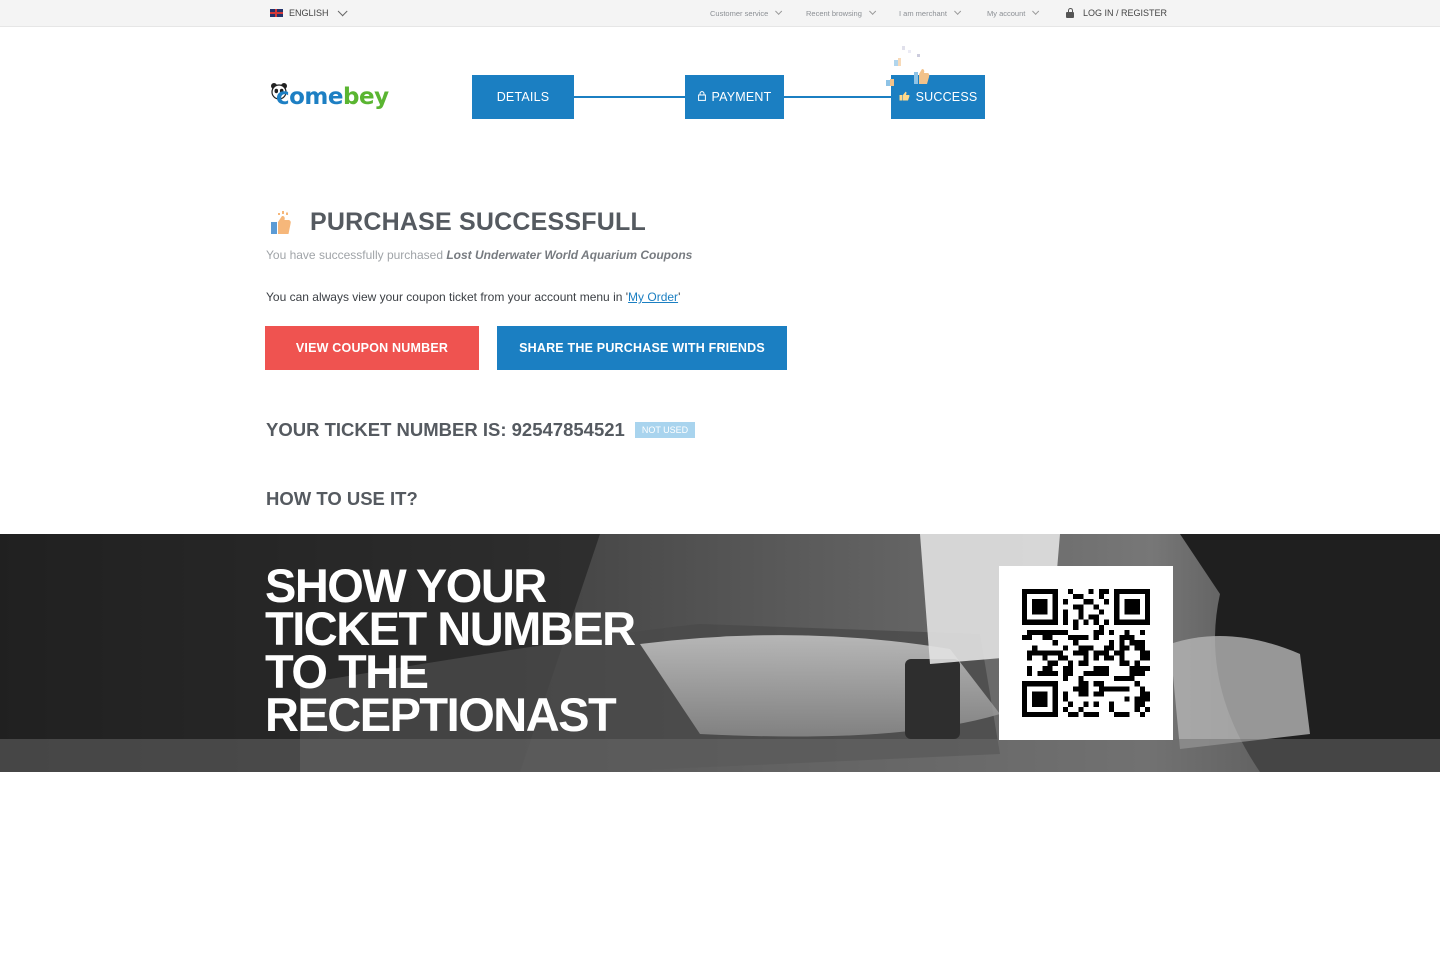  I want to click on nav-my-account: My account, so click(1013, 12).